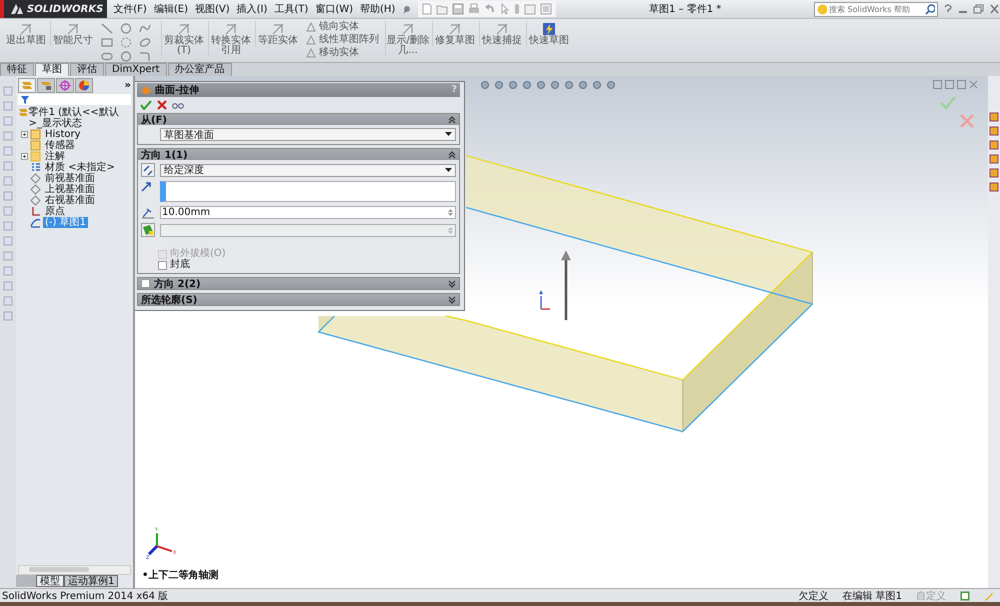  What do you see at coordinates (35, 200) in the screenshot?
I see `plane-icon` at bounding box center [35, 200].